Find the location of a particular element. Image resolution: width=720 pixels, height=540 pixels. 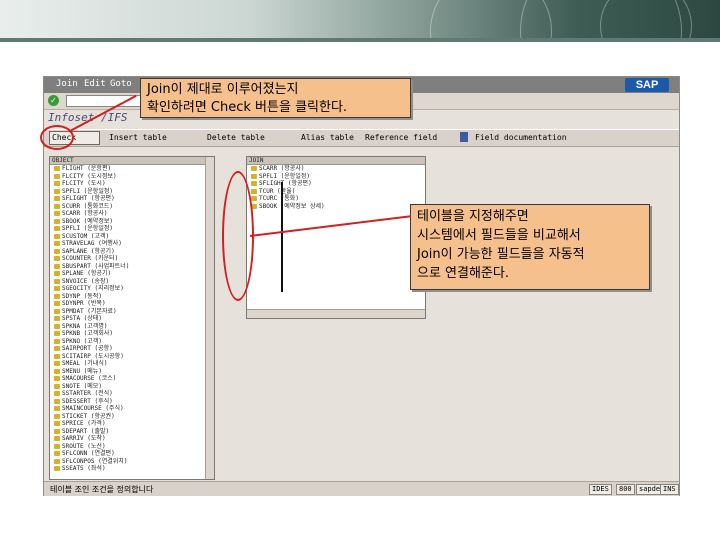

list-item-label: SDEPART (출발) is located at coordinates (86, 431).